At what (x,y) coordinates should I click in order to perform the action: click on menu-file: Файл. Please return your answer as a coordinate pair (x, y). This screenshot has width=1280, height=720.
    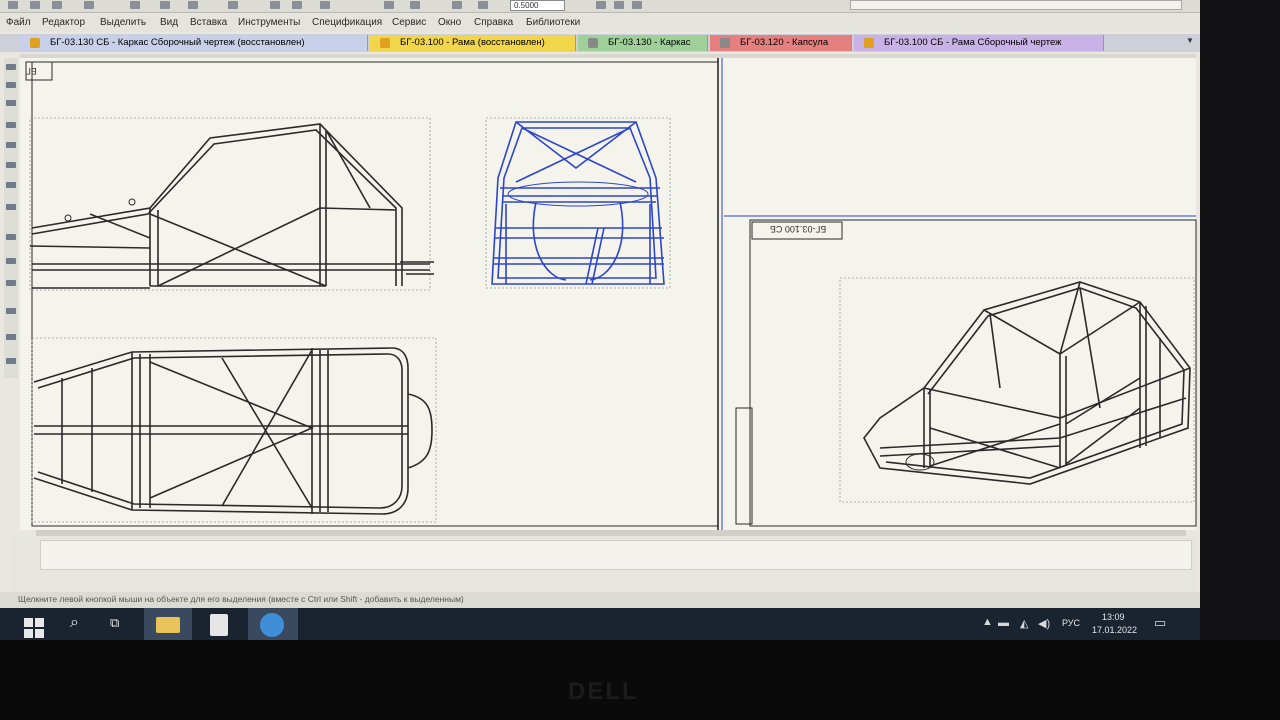
    Looking at the image, I should click on (18, 22).